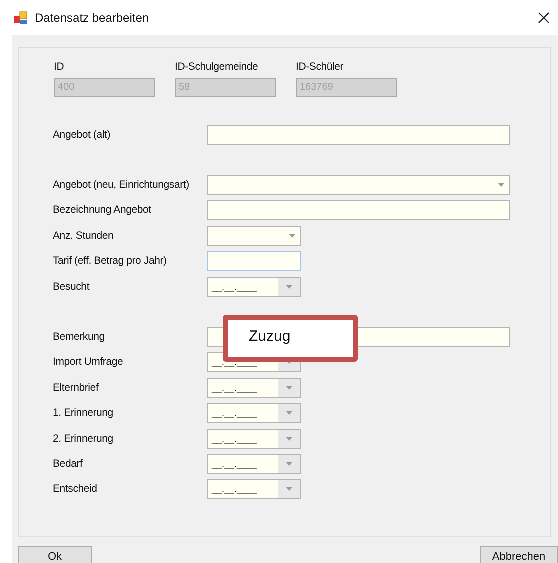 The image size is (558, 563). I want to click on field-label: Import Umfrage, so click(88, 362).